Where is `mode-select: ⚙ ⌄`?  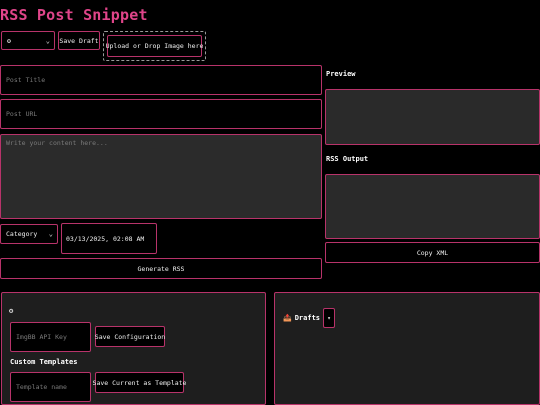
mode-select: ⚙ ⌄ is located at coordinates (28, 40).